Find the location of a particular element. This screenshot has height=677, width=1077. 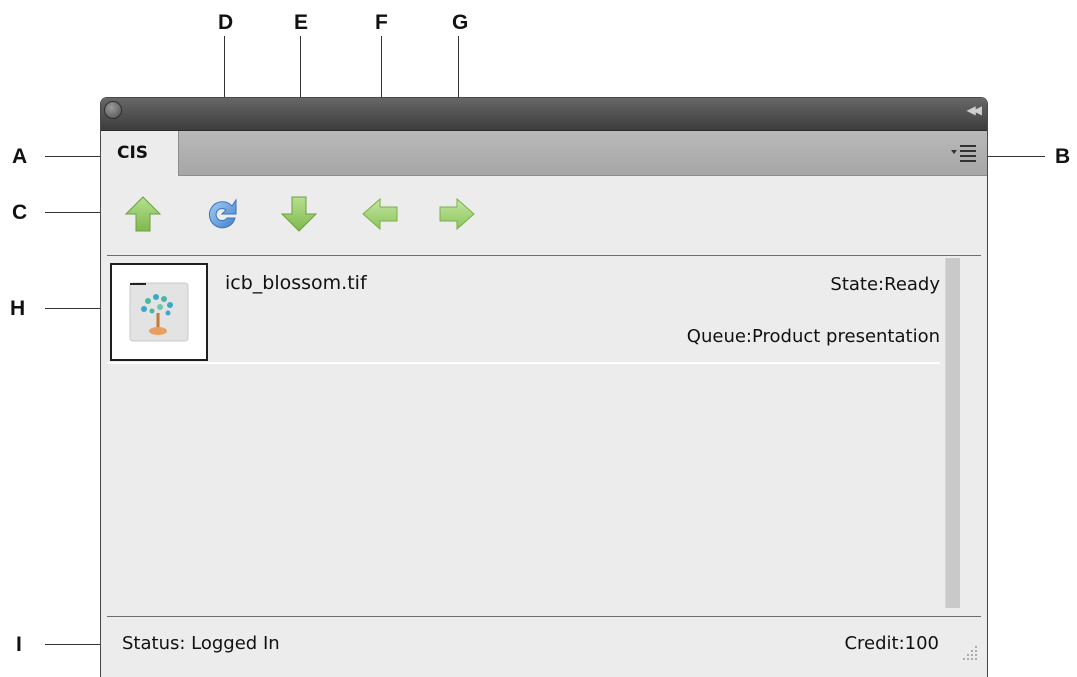

callout-b: B is located at coordinates (1063, 156).